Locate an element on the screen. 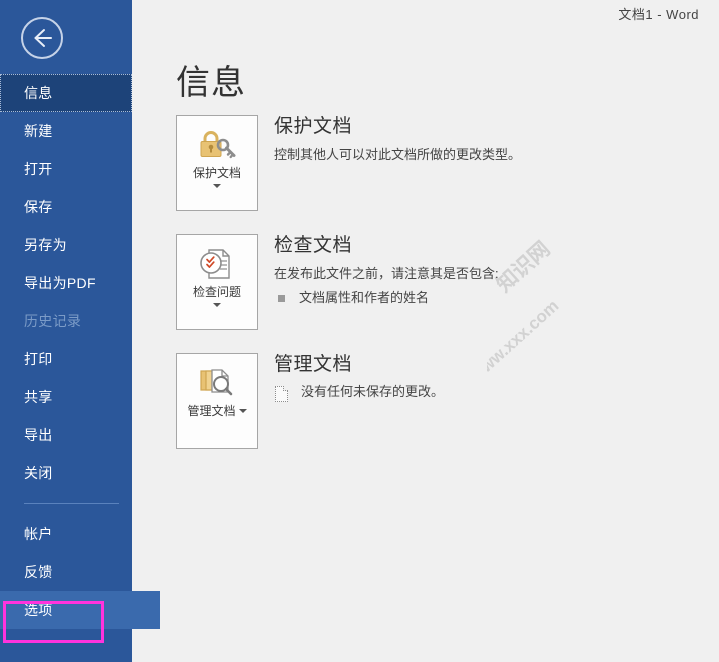 This screenshot has height=662, width=719. sidebar-item-export: 导出 is located at coordinates (66, 435).